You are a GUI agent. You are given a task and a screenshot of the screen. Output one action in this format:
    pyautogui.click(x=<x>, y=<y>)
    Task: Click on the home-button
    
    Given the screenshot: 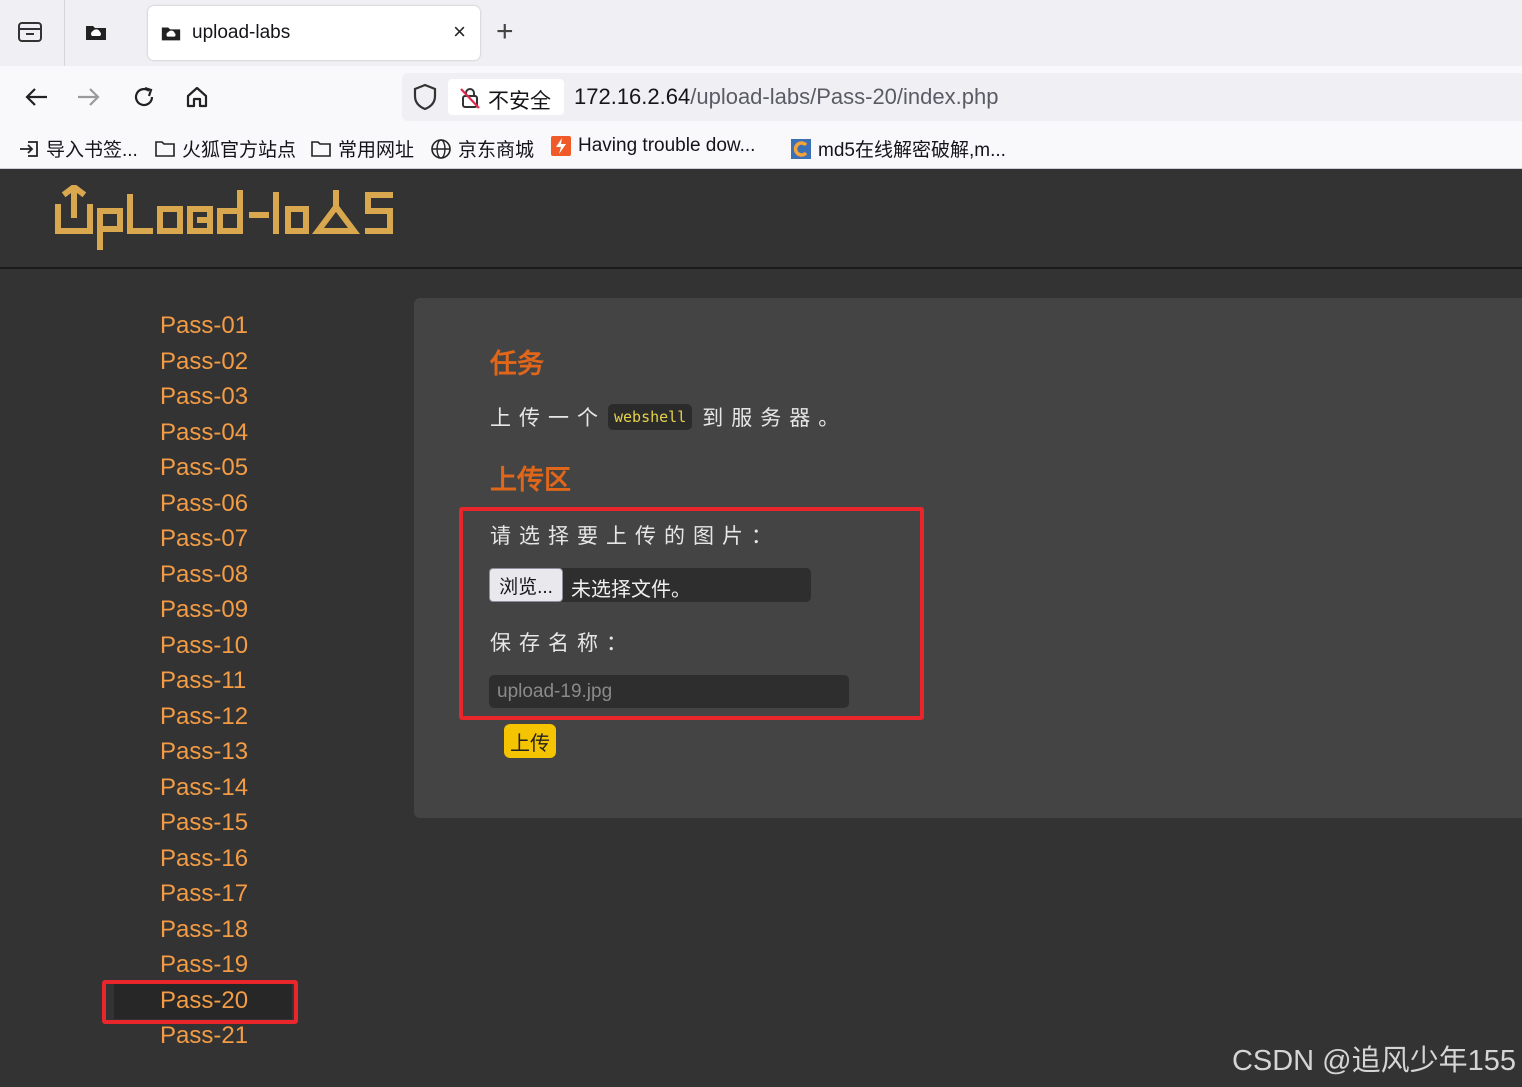 What is the action you would take?
    pyautogui.click(x=197, y=97)
    